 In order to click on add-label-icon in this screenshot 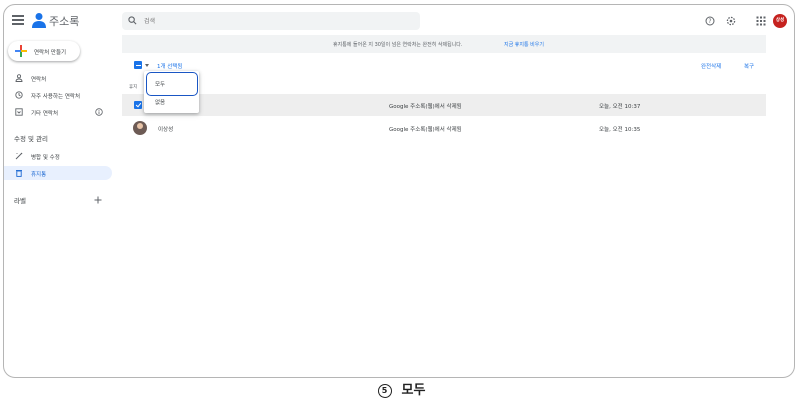, I will do `click(98, 200)`.